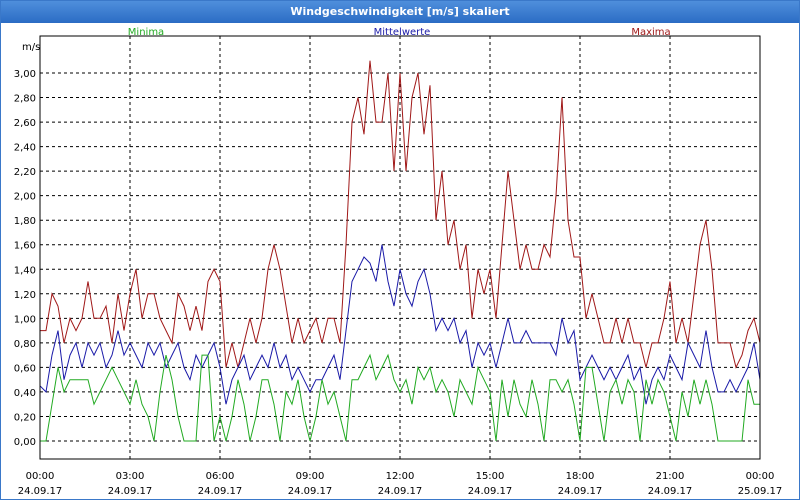  I want to click on y-tick-label: 2,40, so click(25, 148).